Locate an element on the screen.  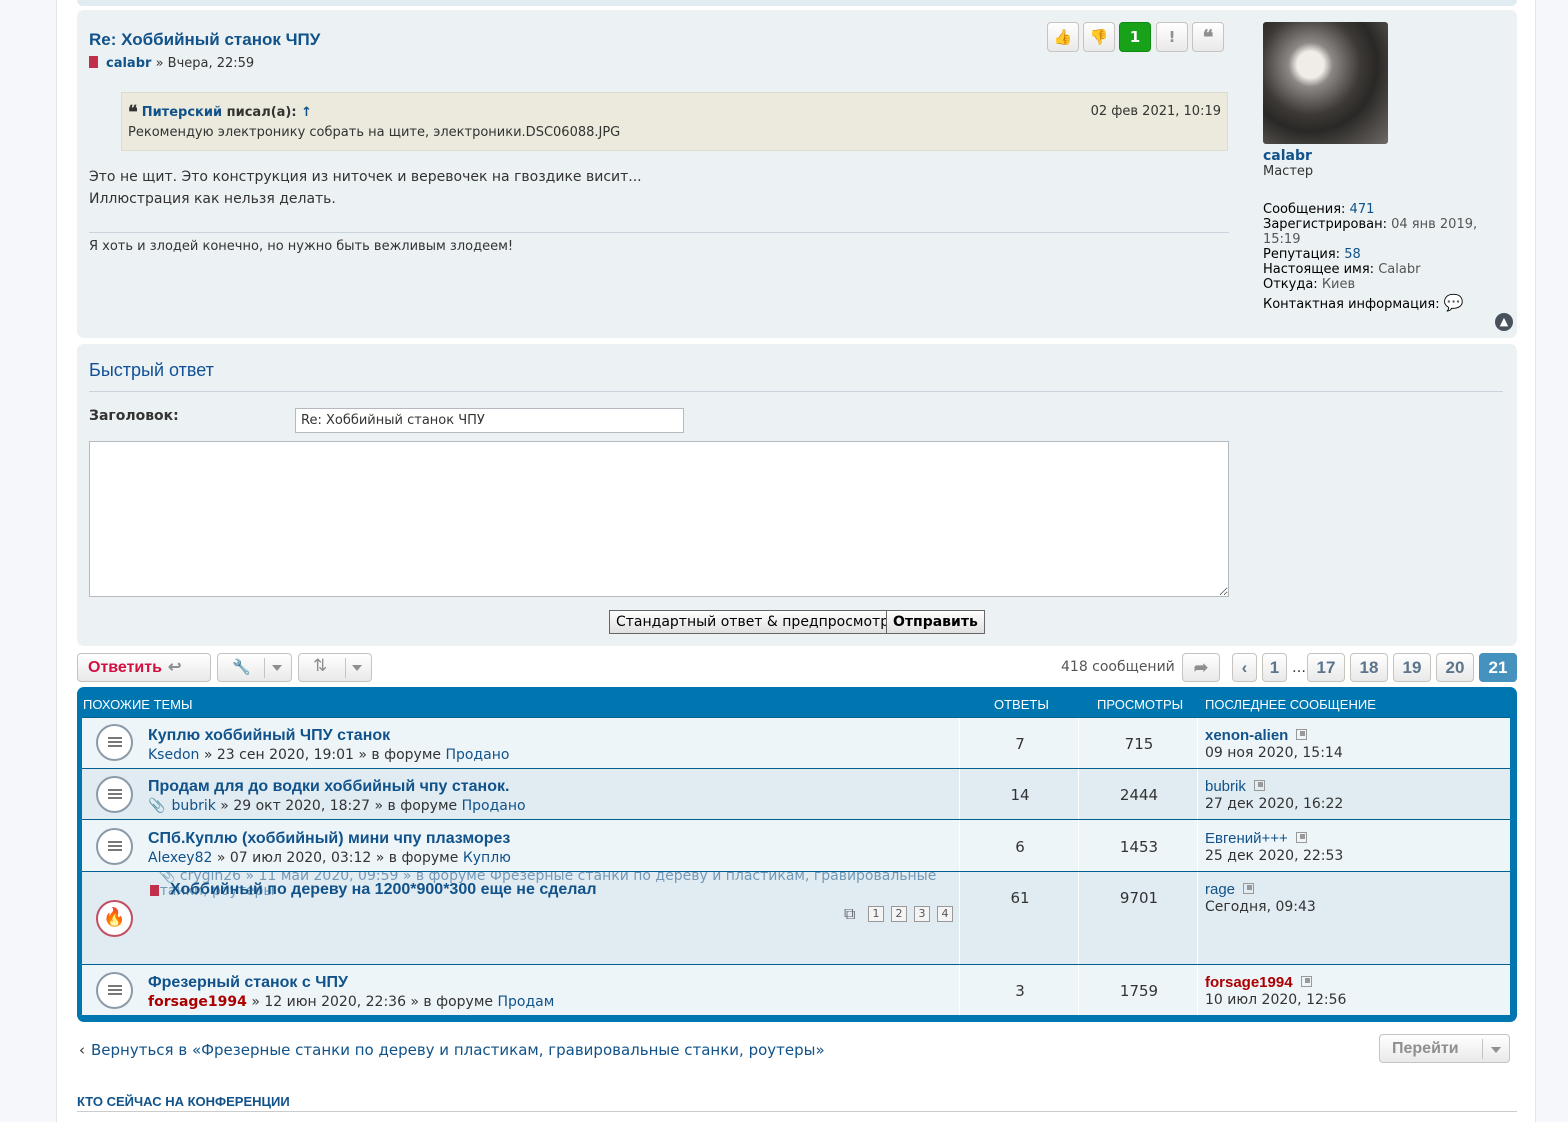
topic-title: Фрезерный станок с ЧПУ is located at coordinates (248, 983).